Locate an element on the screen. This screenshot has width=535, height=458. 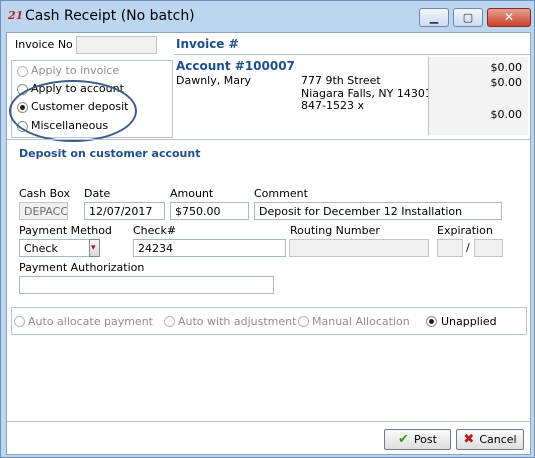
amount-value-2: $0.00 is located at coordinates (506, 82).